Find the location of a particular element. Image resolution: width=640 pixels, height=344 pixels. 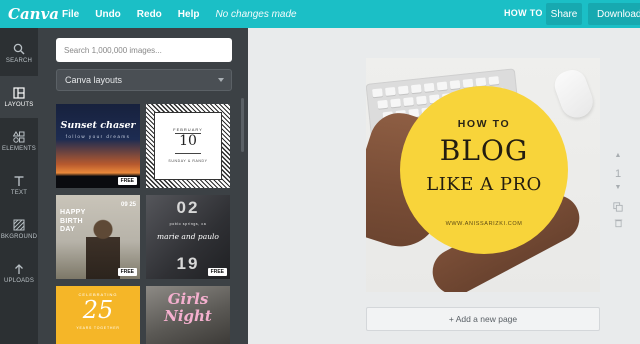

template-subtitle: YEARS TOGETHER is located at coordinates (98, 328).